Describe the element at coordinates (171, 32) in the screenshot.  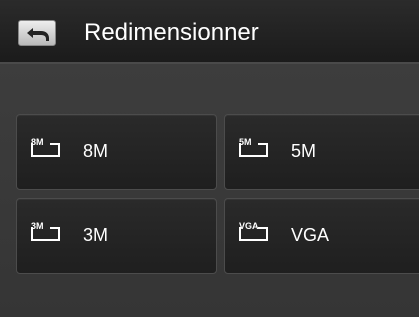
I see `page-title: Redimensionner` at that location.